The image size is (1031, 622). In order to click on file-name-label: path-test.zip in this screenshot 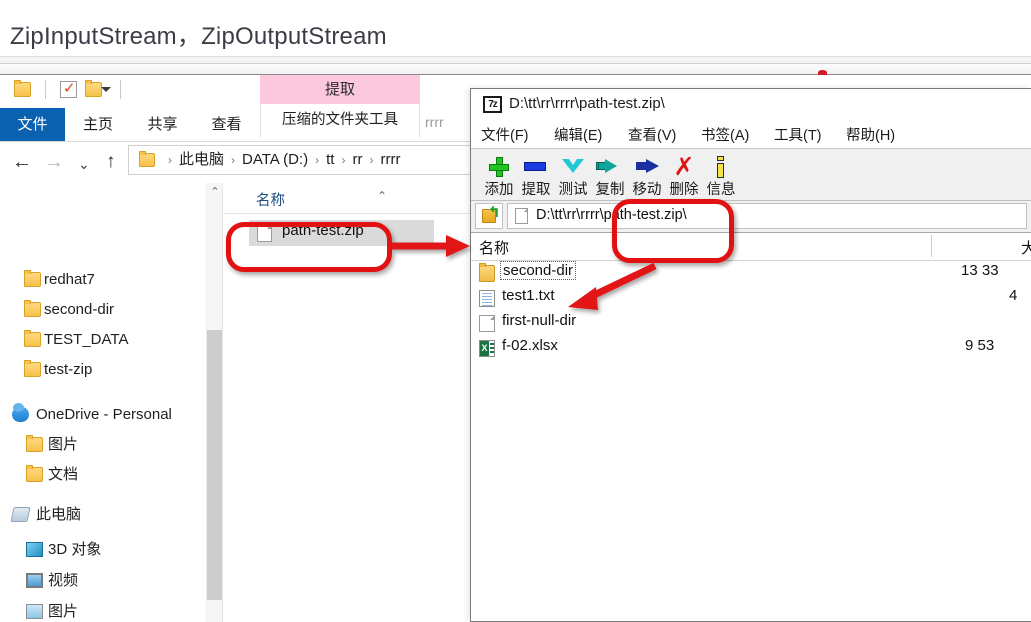, I will do `click(323, 230)`.